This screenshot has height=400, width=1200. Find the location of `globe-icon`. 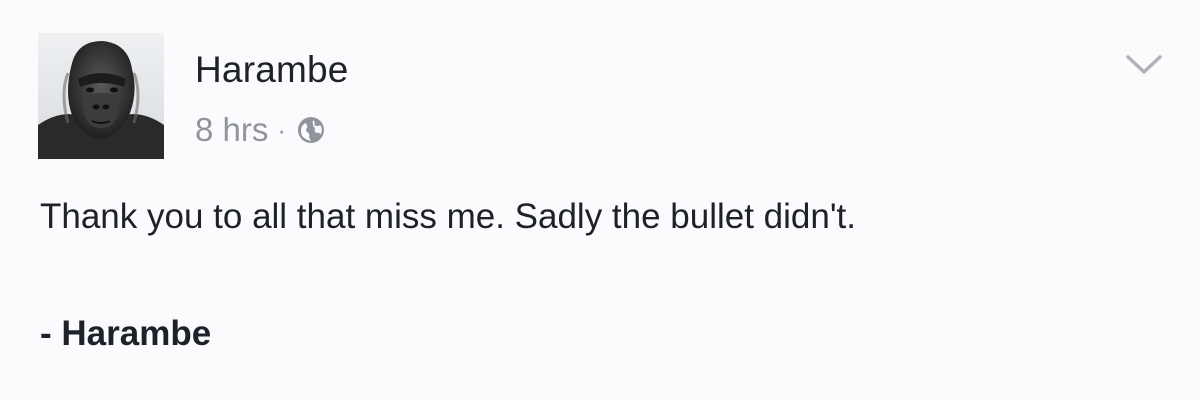

globe-icon is located at coordinates (311, 130).